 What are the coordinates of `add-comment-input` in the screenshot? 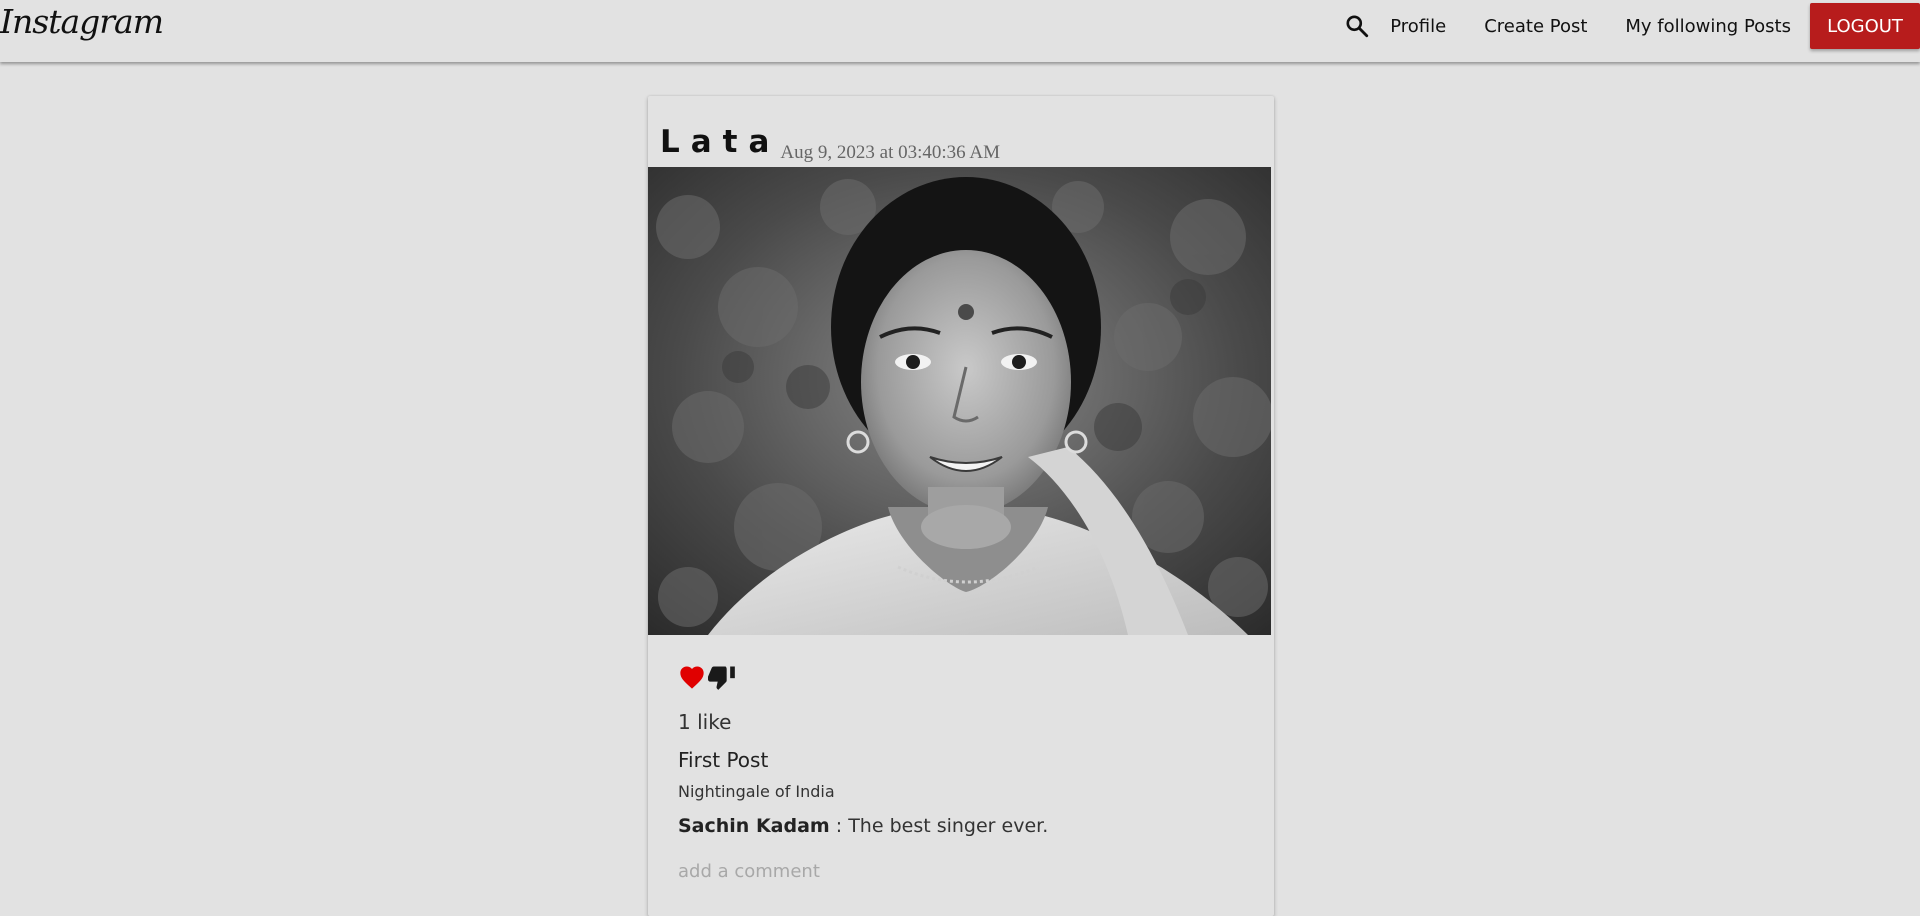 It's located at (958, 871).